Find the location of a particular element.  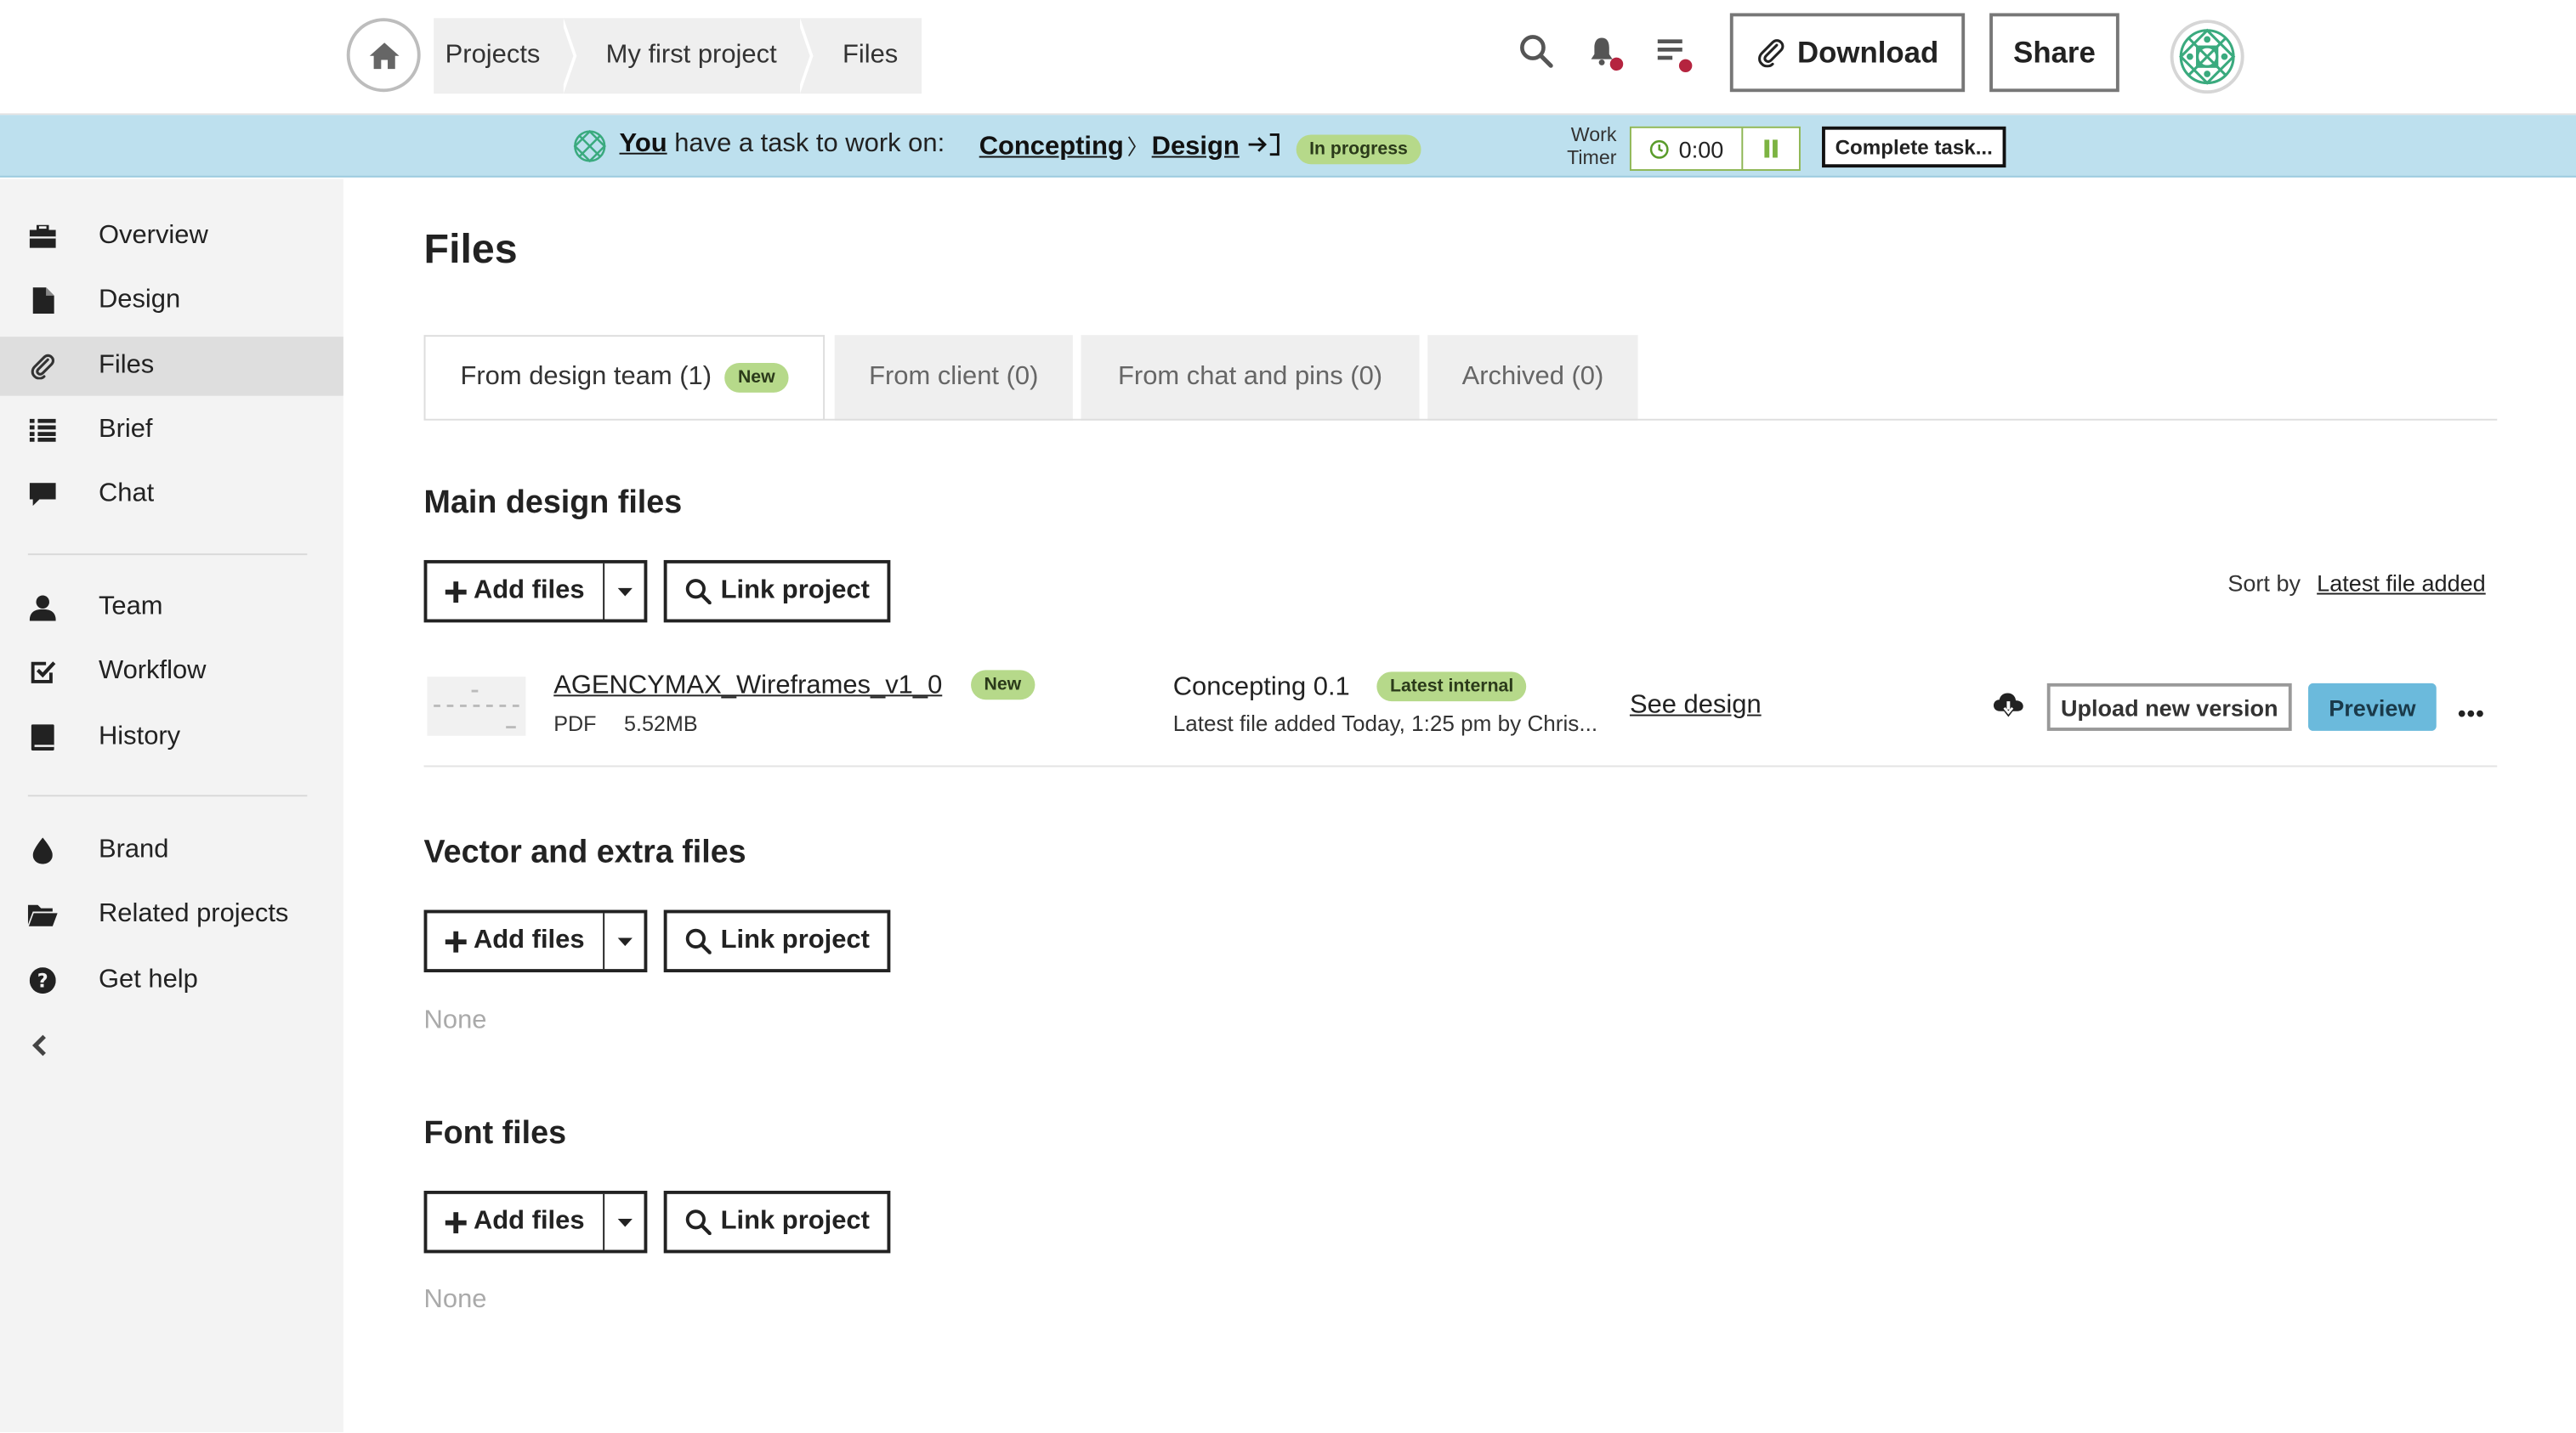

sort-by-value: Latest file added is located at coordinates (2401, 583).